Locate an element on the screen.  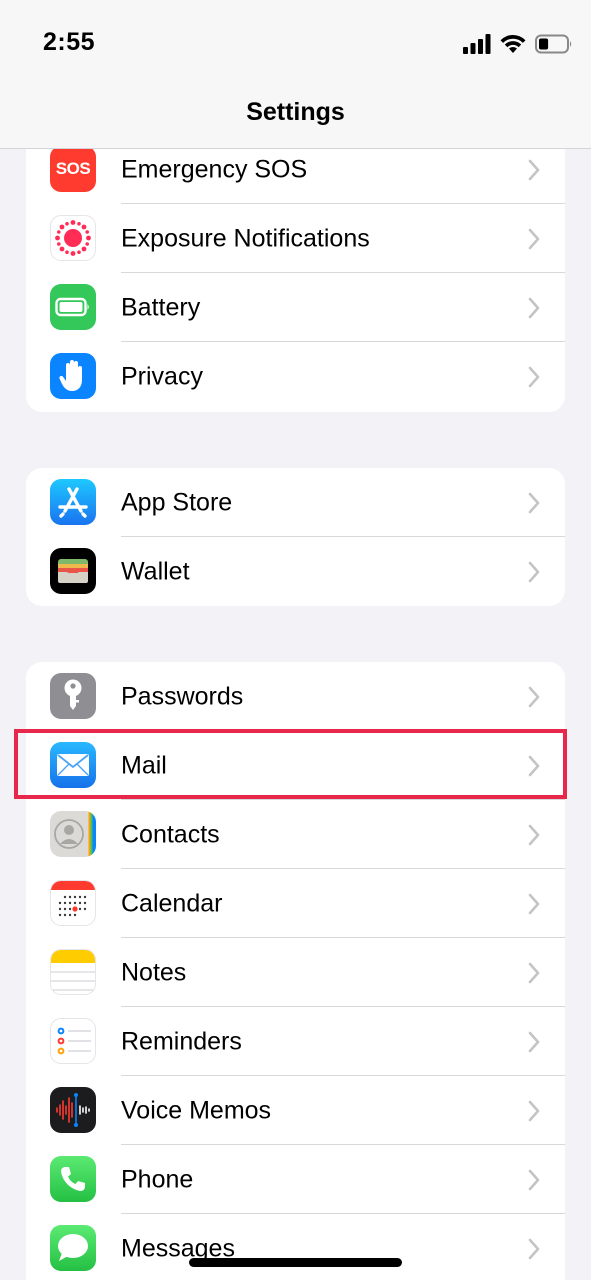
status-icons is located at coordinates (518, 44).